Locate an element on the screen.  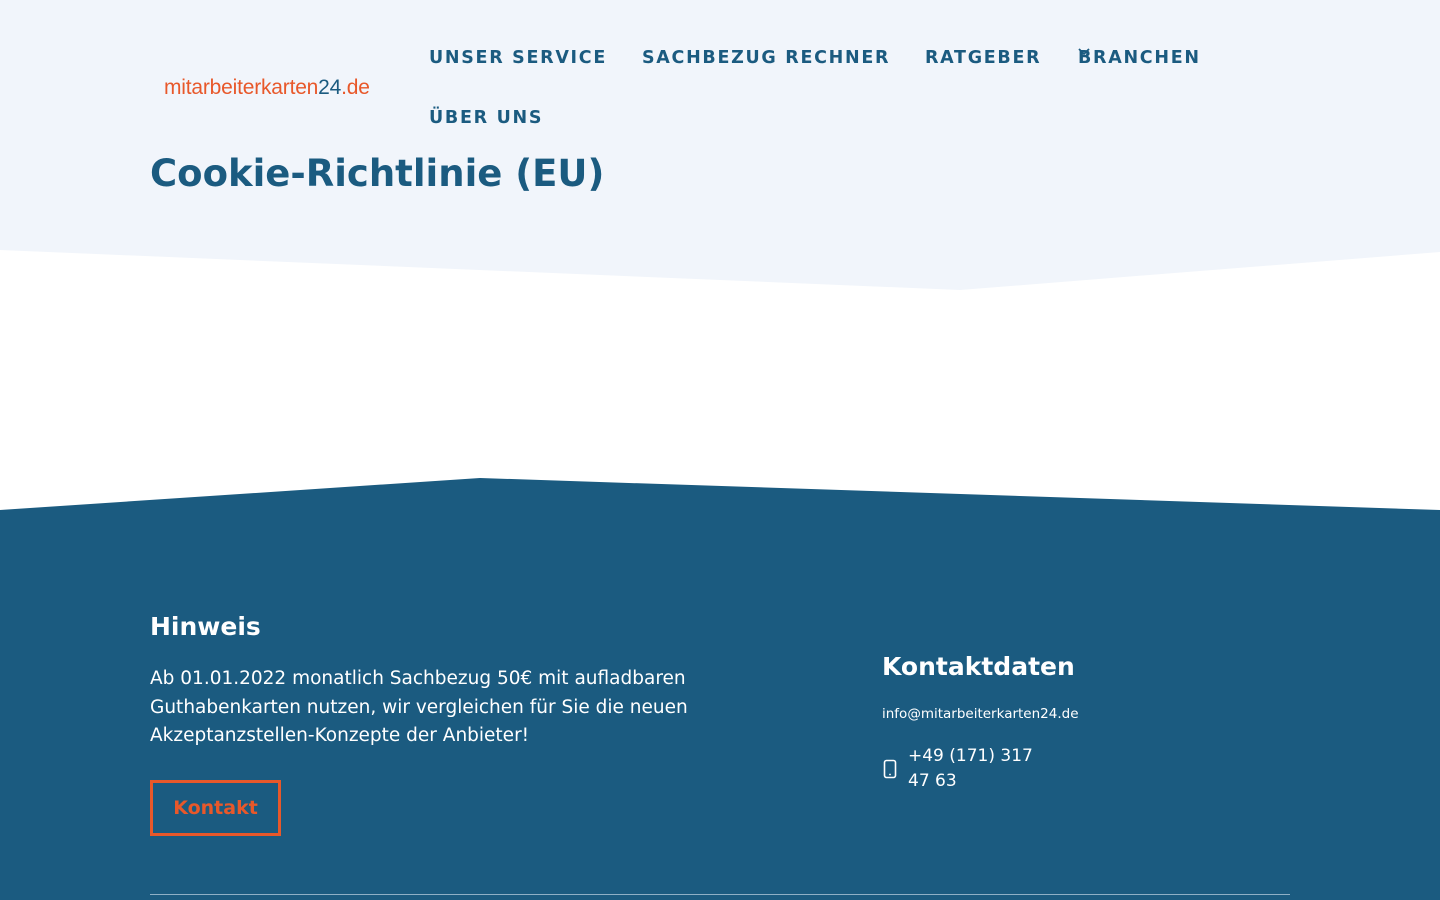
phone-row: +49 (171) 317 47 63 is located at coordinates (965, 769).